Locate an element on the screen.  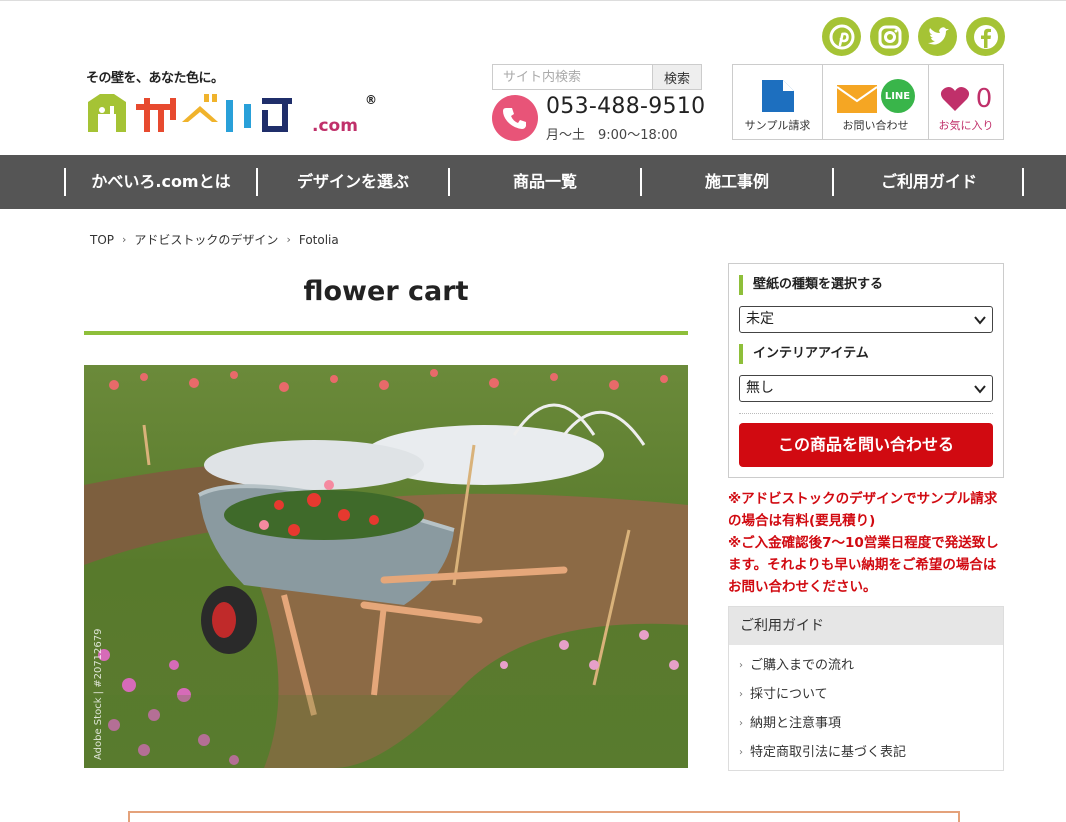
breadcrumb-adobe-stock: アドビストックのデザイン is located at coordinates (206, 239).